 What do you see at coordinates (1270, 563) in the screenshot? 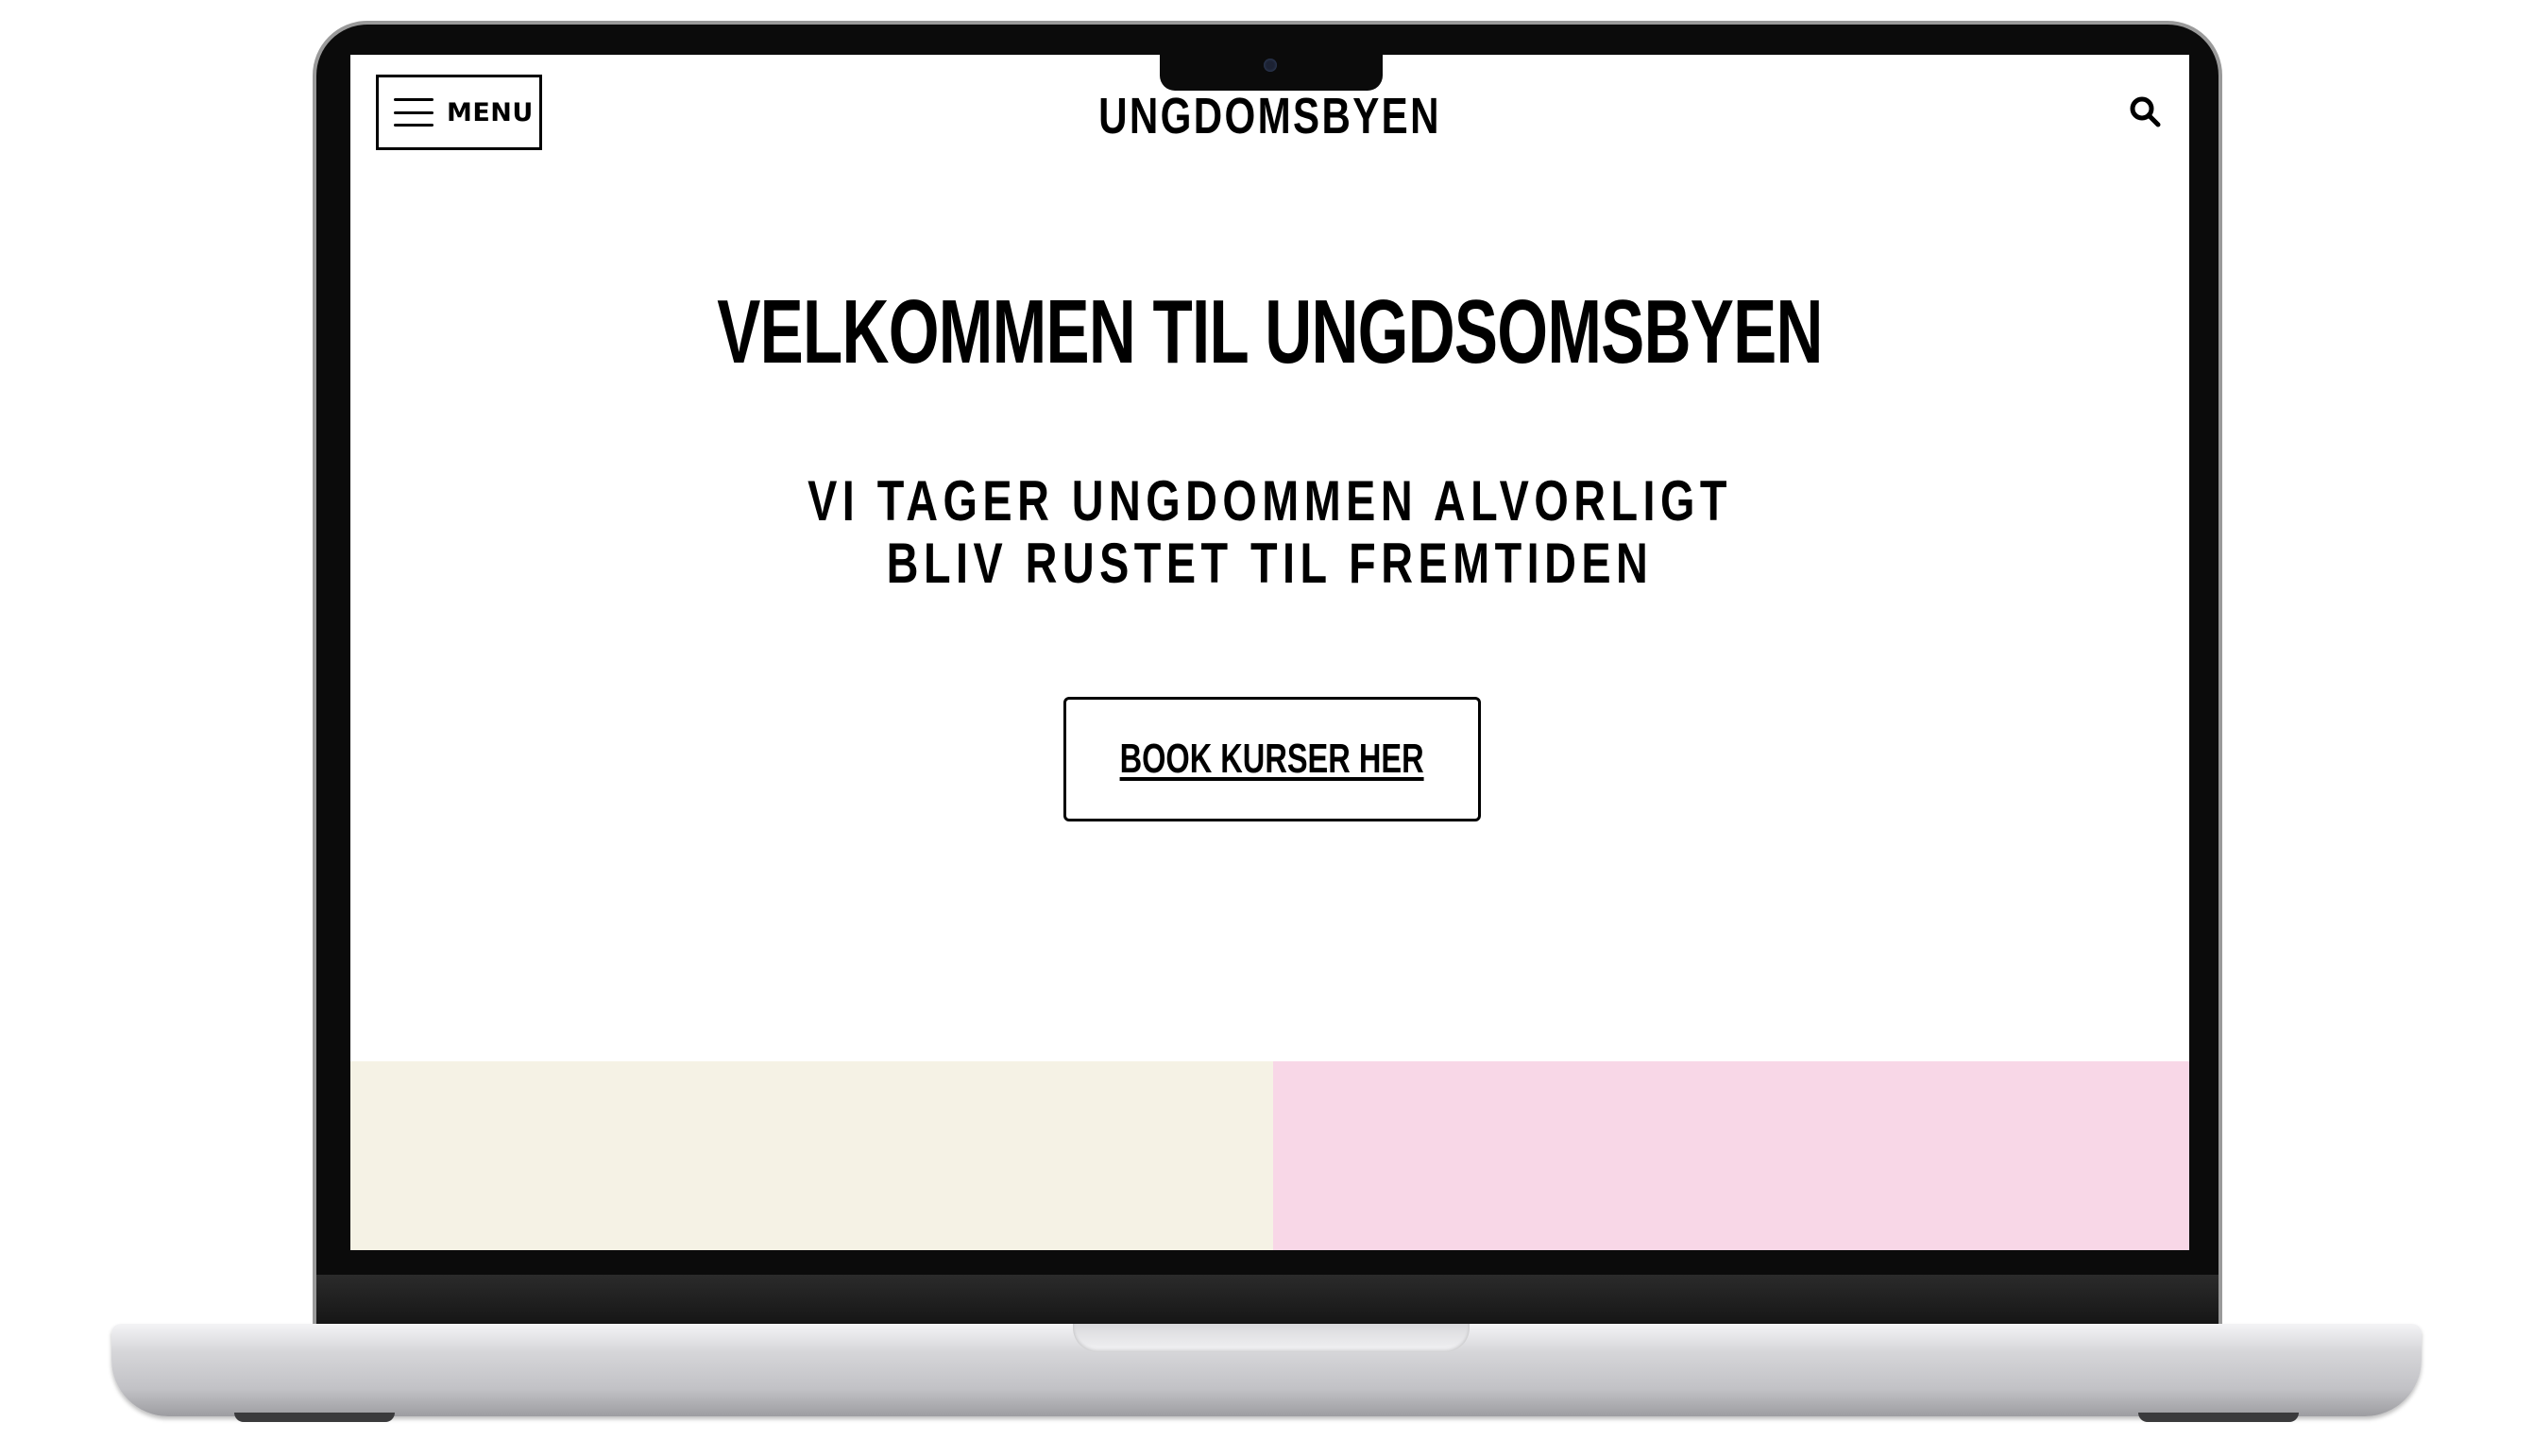
I see `hero-subtitle-line2: BLIV RUSTET TIL FREMTIDEN` at bounding box center [1270, 563].